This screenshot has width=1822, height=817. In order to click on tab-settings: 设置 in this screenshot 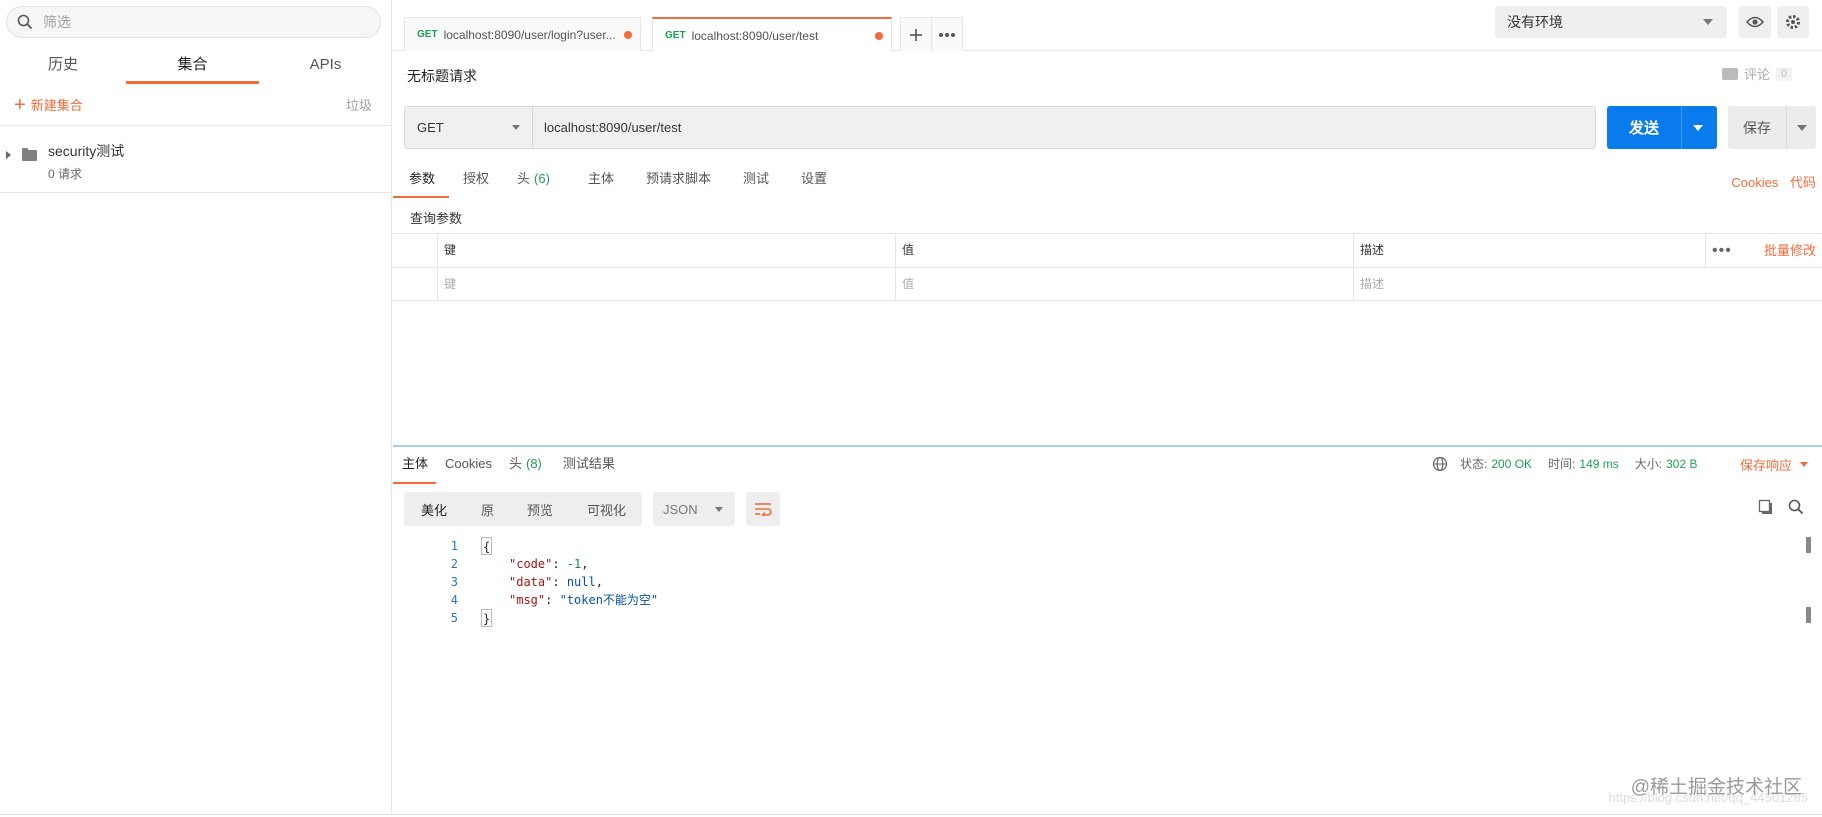, I will do `click(814, 182)`.